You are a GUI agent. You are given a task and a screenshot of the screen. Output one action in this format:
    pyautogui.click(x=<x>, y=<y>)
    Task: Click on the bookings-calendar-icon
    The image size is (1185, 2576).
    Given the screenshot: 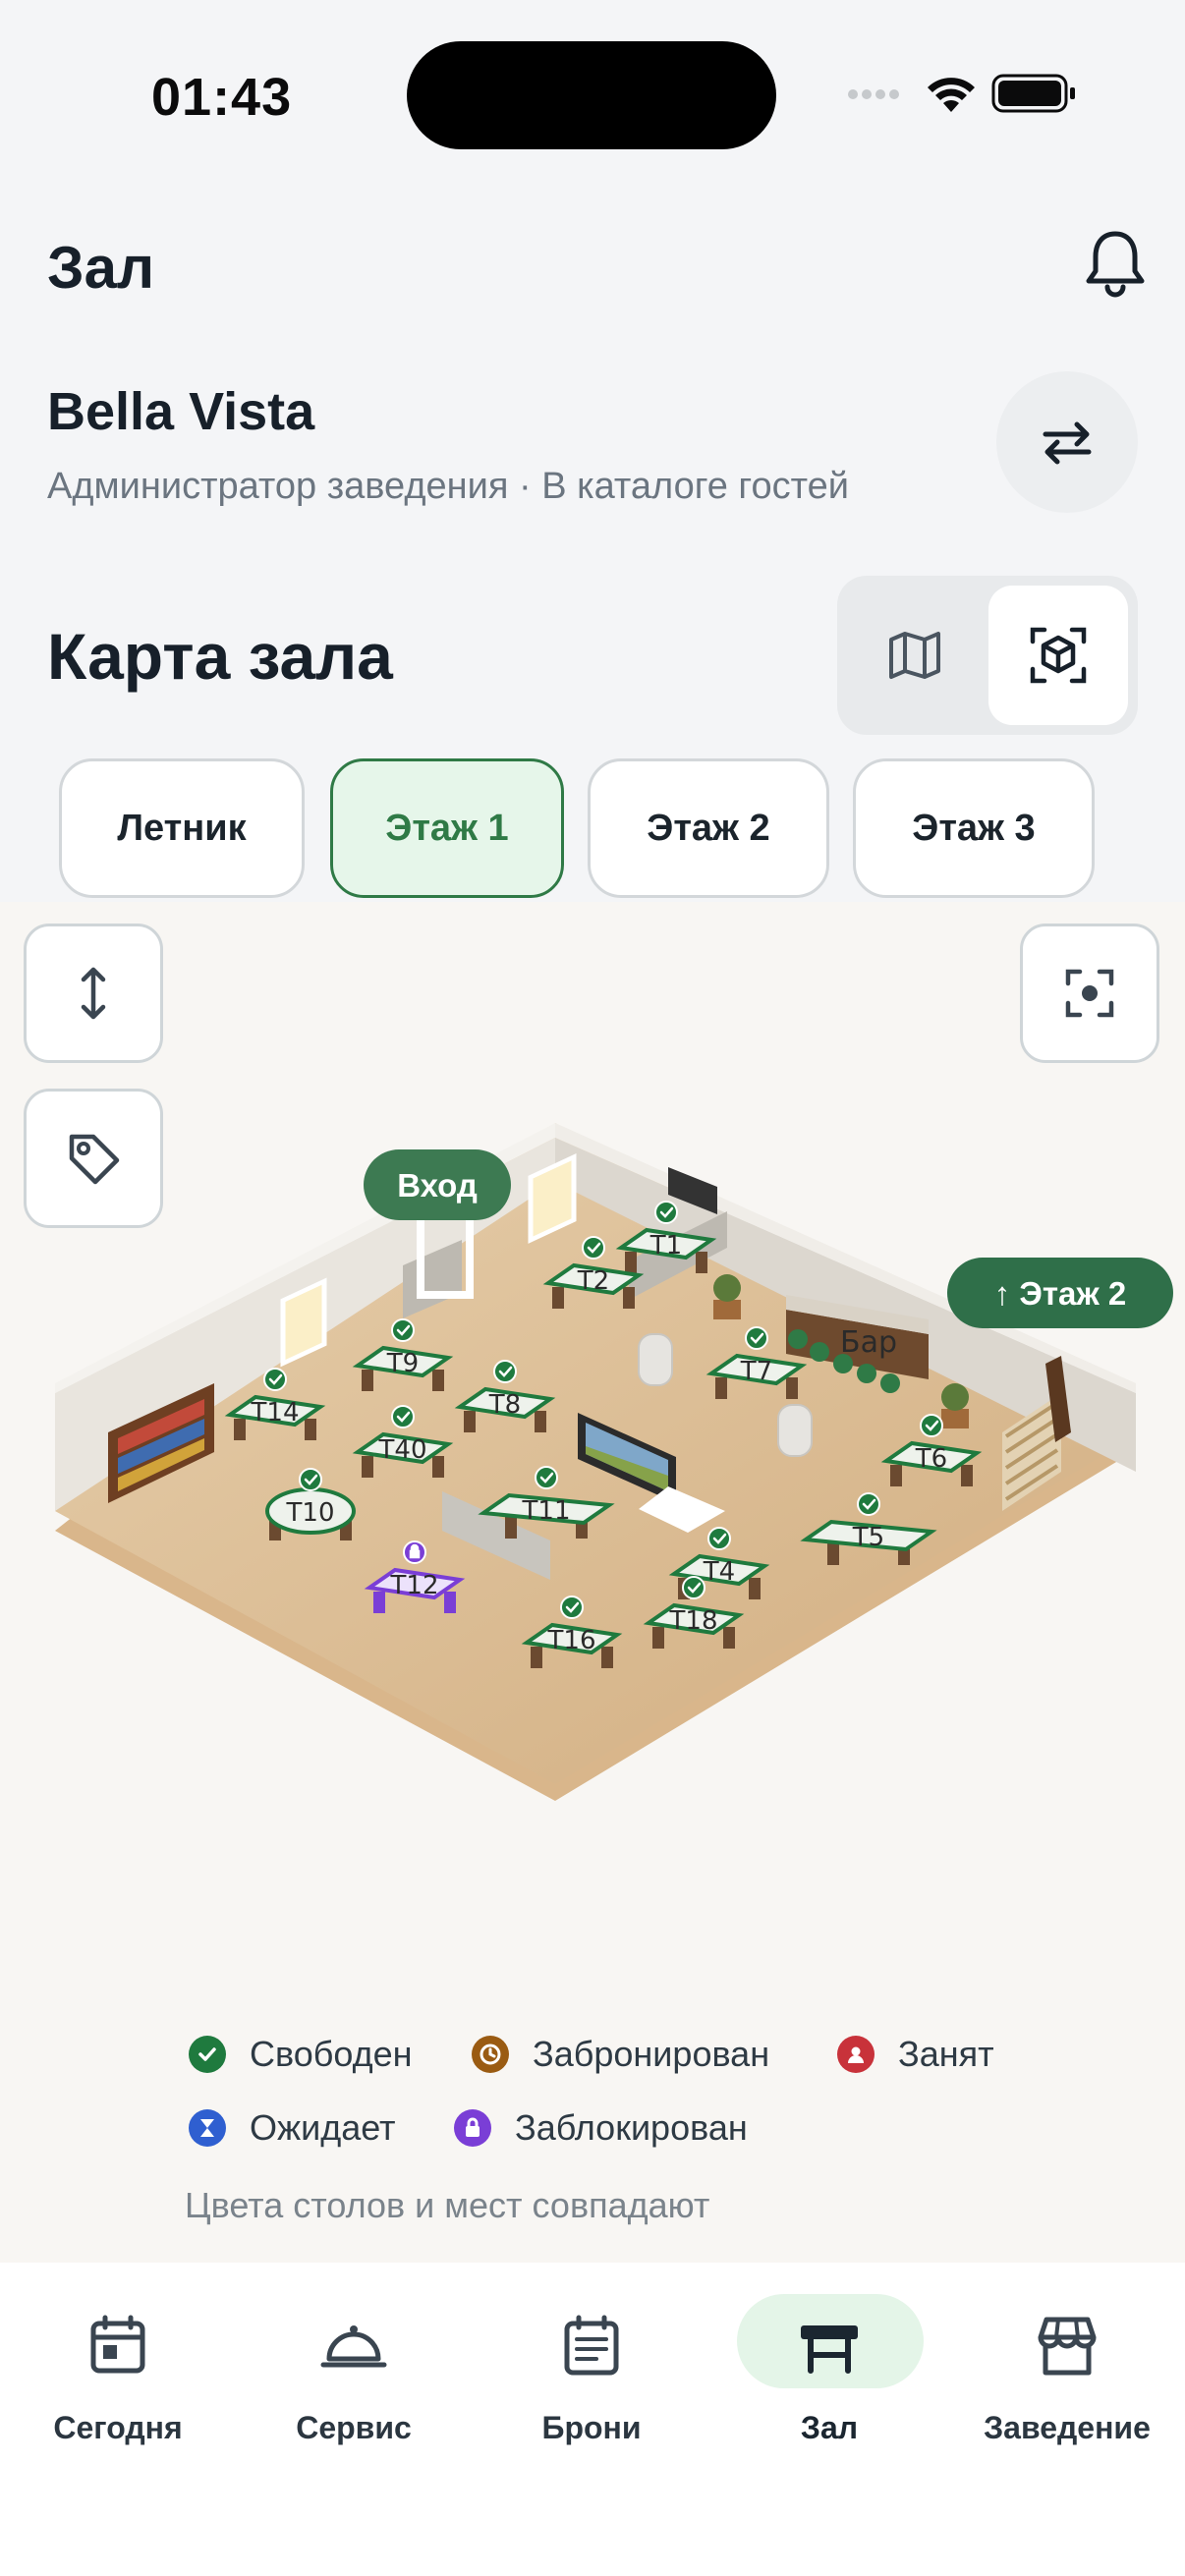 What is the action you would take?
    pyautogui.click(x=592, y=2345)
    